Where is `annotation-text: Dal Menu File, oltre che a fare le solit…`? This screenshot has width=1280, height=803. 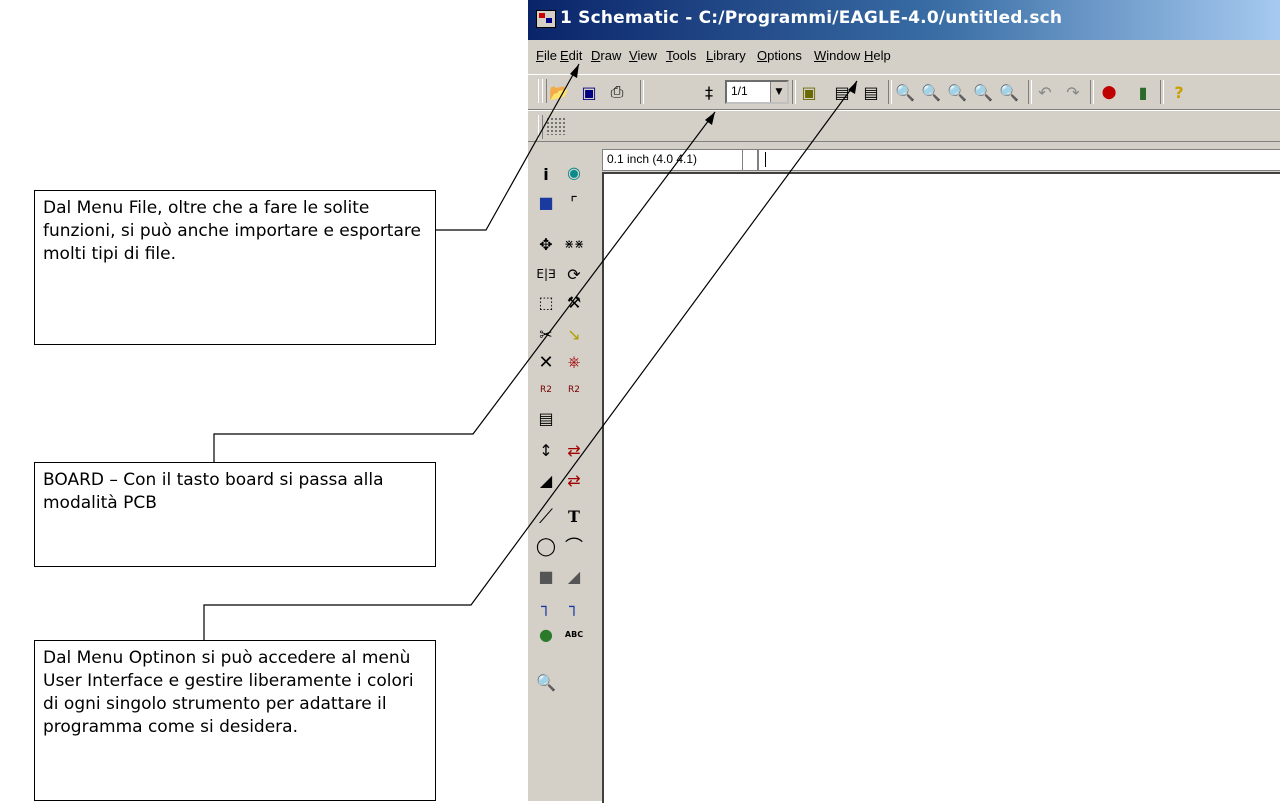
annotation-text: Dal Menu File, oltre che a fare le solit… is located at coordinates (232, 231).